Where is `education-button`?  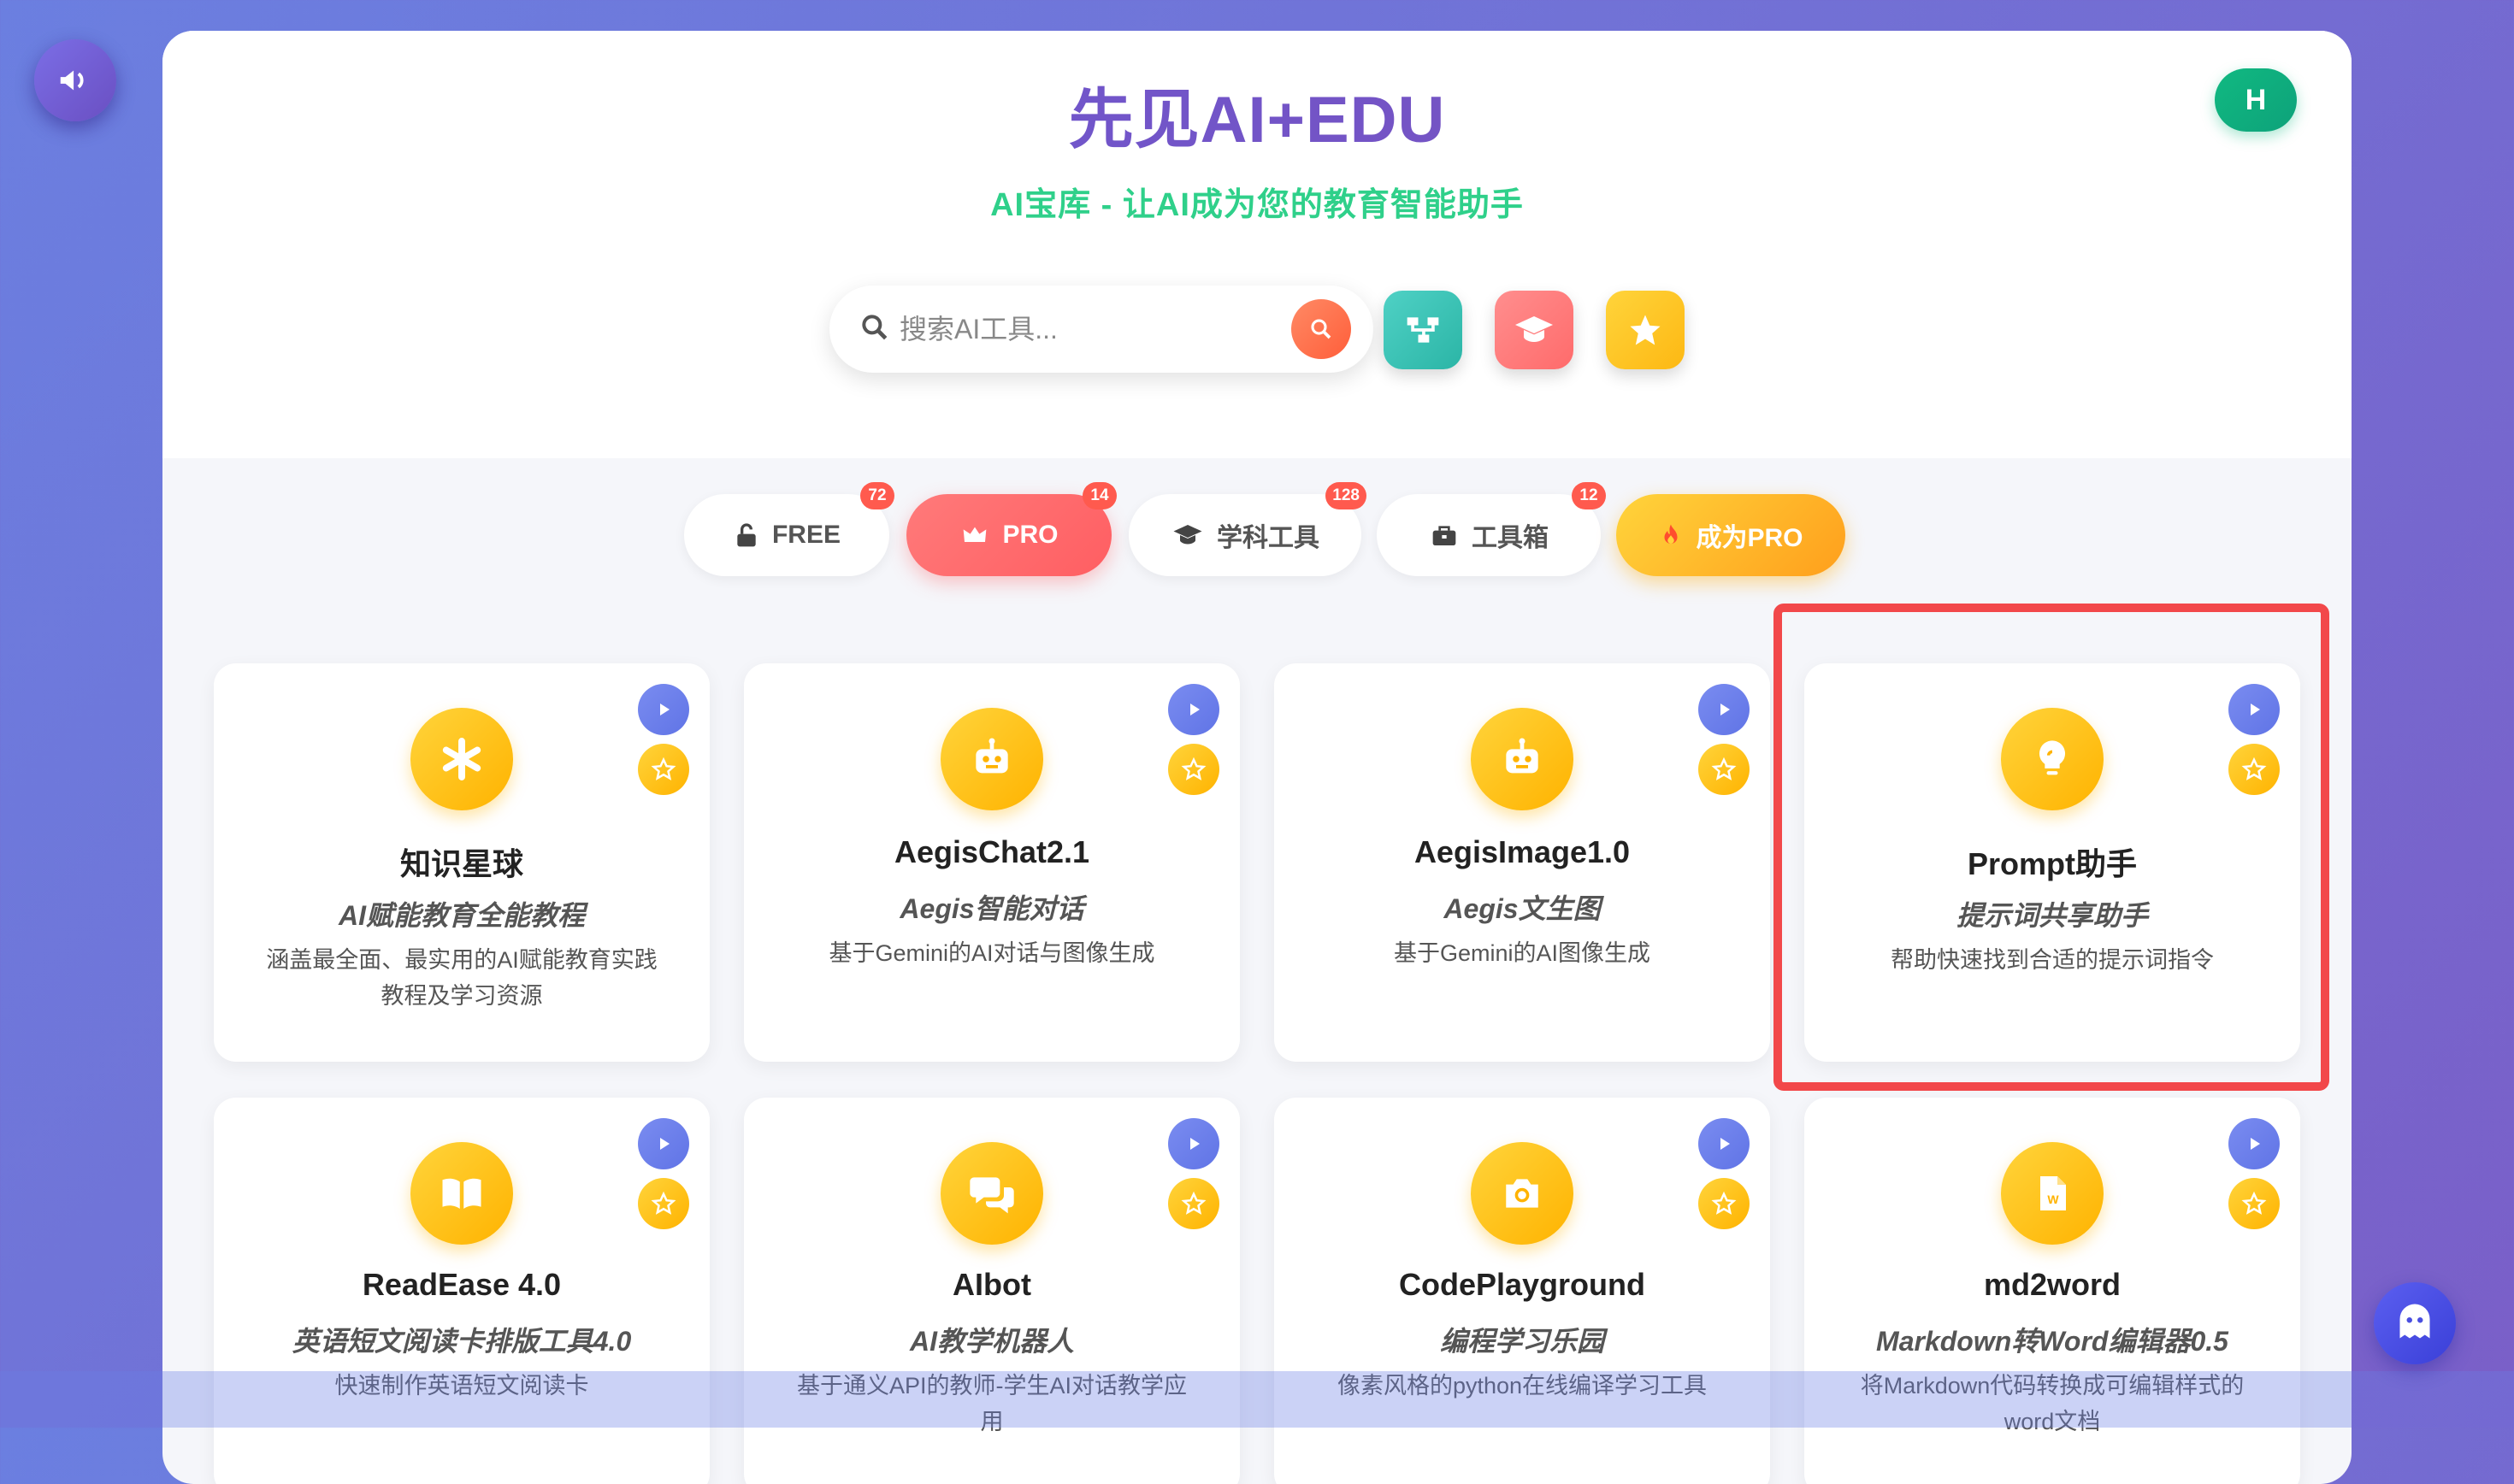
education-button is located at coordinates (1534, 330).